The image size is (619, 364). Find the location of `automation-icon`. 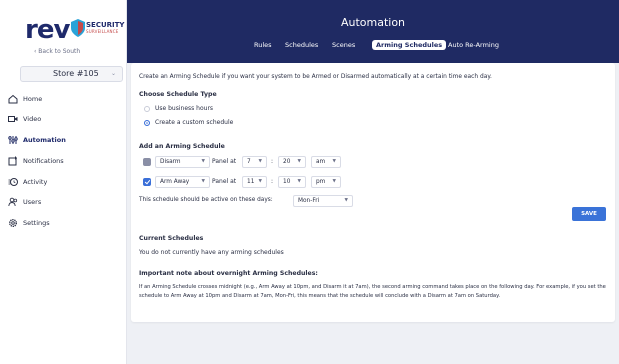

automation-icon is located at coordinates (13, 140).